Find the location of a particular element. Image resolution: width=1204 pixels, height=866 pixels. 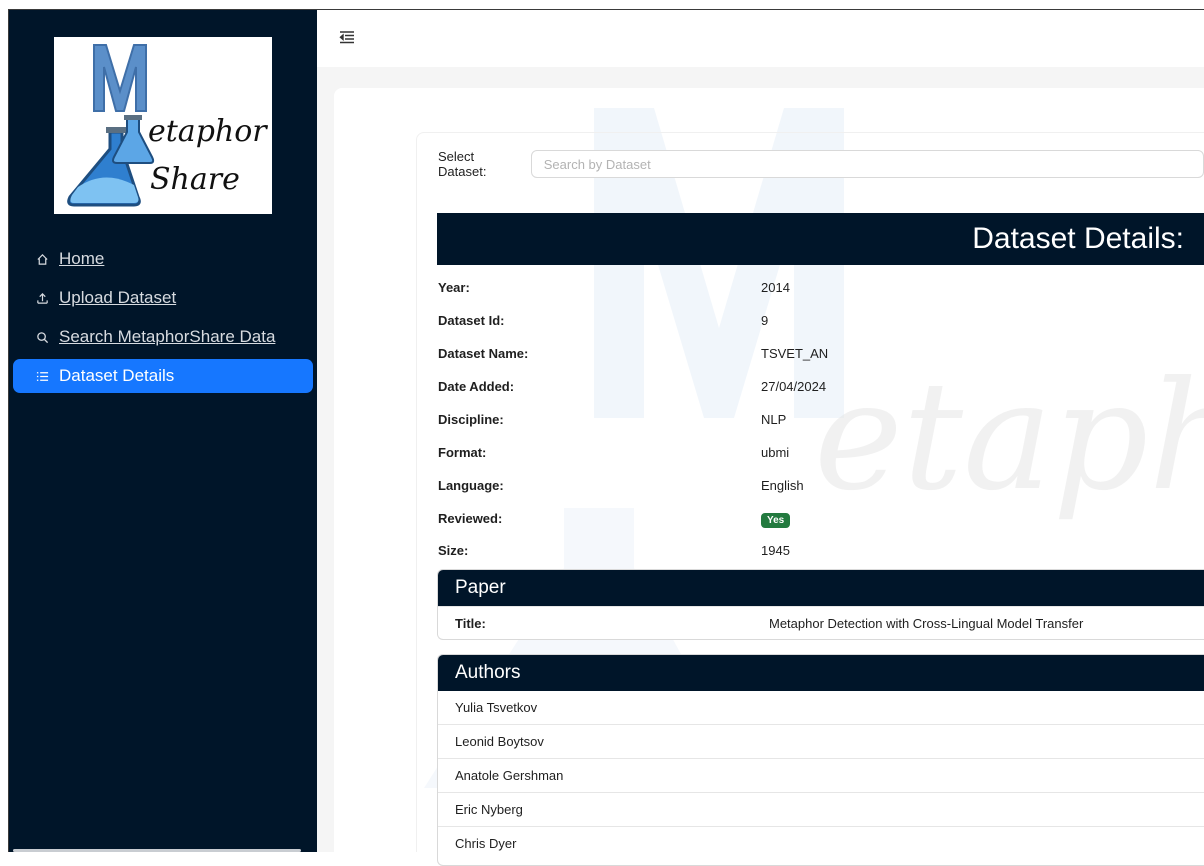

svg-text: etaphor is located at coordinates (208, 131).